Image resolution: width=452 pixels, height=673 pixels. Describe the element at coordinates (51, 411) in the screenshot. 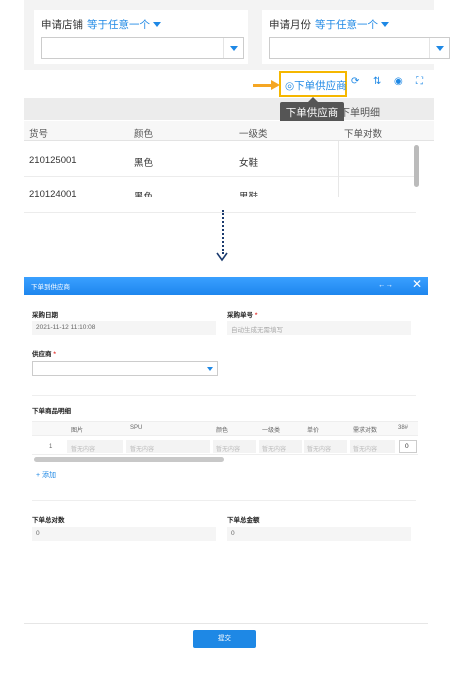

I see `items-section-label: 下单商品明细` at that location.